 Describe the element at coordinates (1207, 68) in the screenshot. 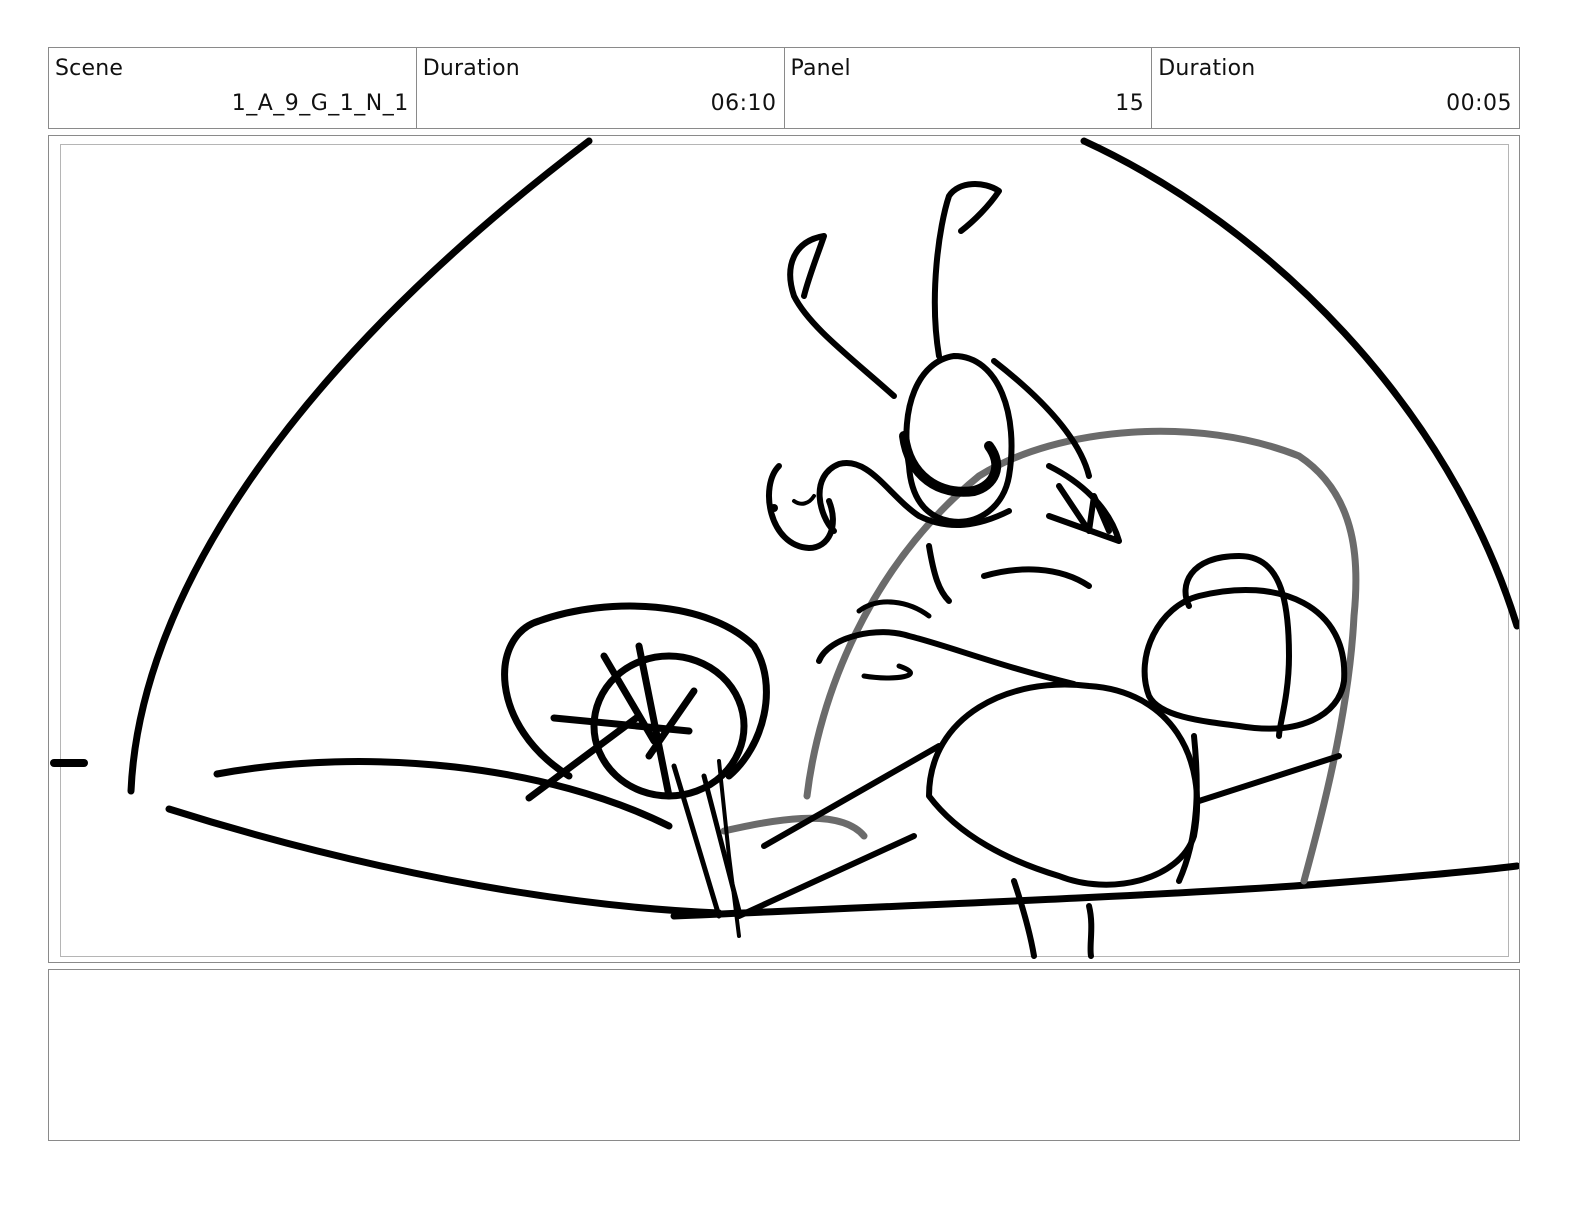

I see `panel-duration-label: Duration` at that location.